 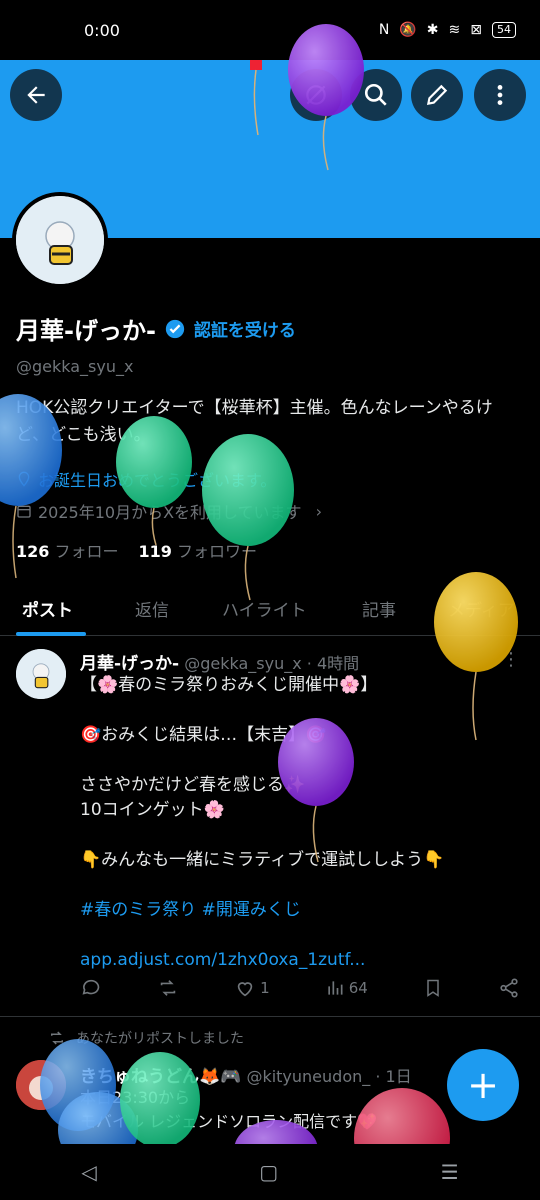 I want to click on joined-text: 2025年10月からXを利用しています, so click(x=170, y=512).